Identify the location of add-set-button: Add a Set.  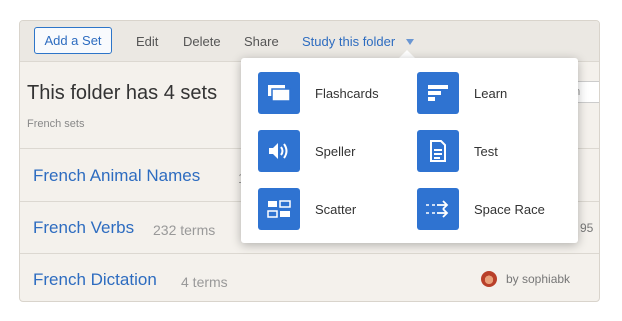
(73, 40).